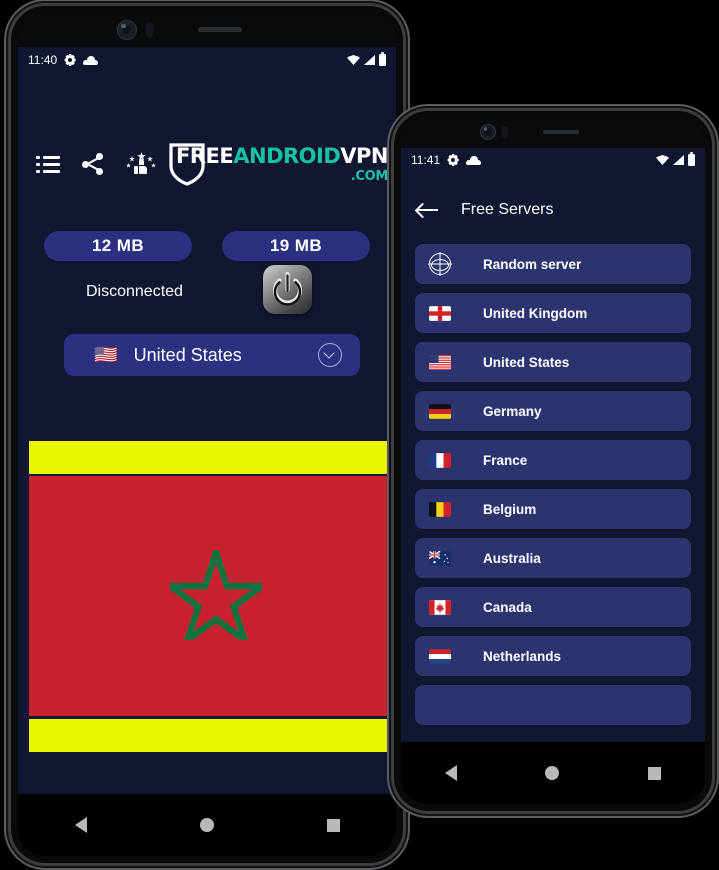  I want to click on banner-bottom-bar, so click(212, 735).